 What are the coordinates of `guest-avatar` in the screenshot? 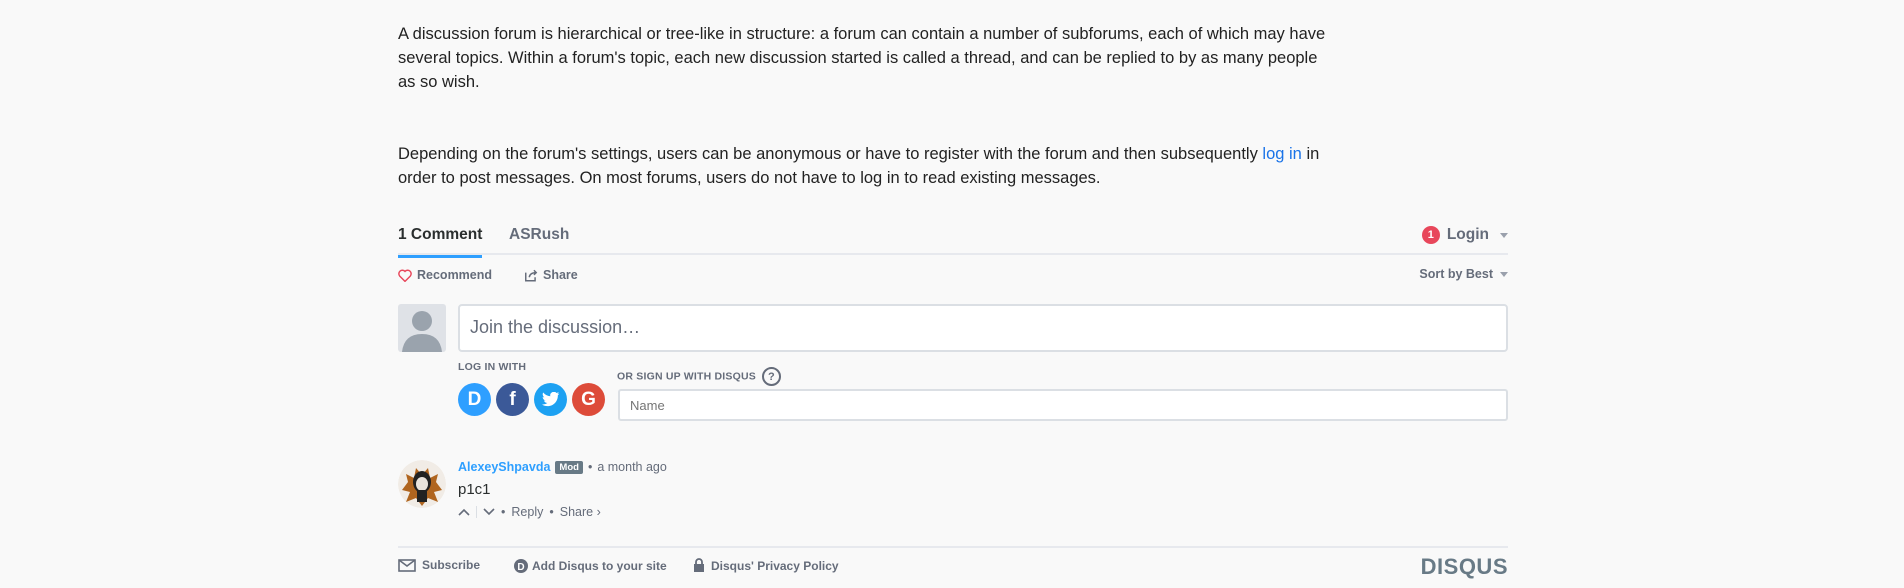 It's located at (422, 328).